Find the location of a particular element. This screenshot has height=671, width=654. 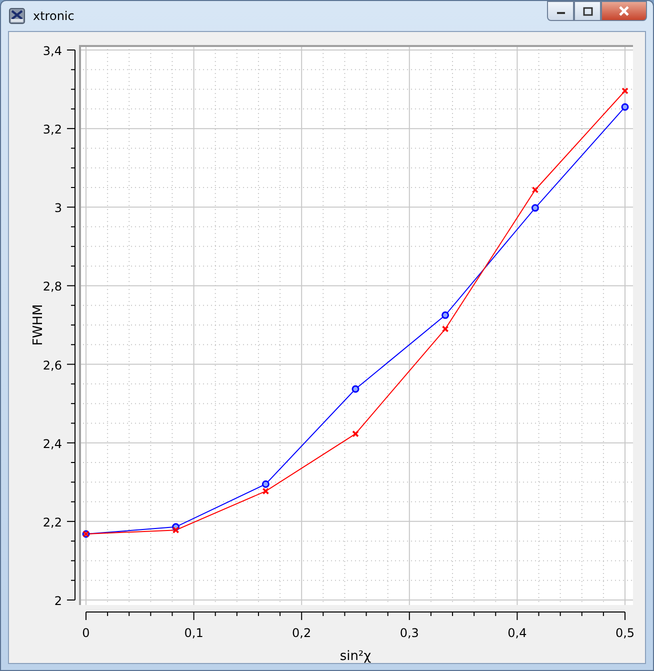

x-tick-label: 0,2 is located at coordinates (302, 633).